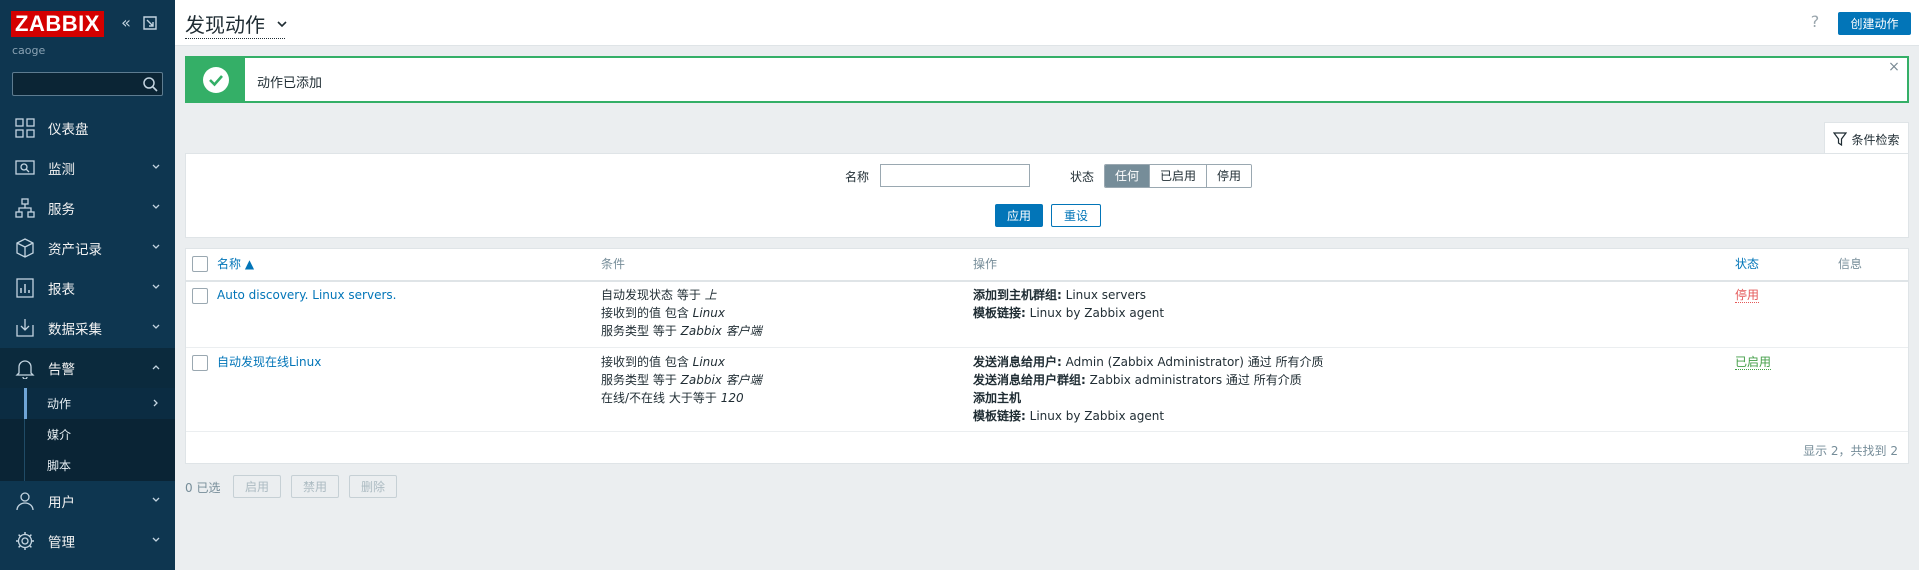 This screenshot has height=570, width=1919. What do you see at coordinates (1815, 22) in the screenshot?
I see `help-icon: ?` at bounding box center [1815, 22].